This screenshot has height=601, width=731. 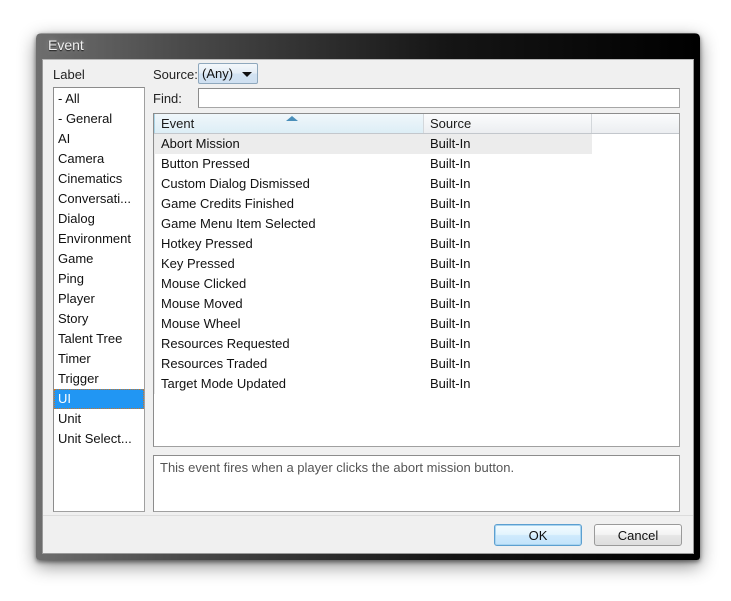 What do you see at coordinates (289, 384) in the screenshot?
I see `event-cell-name: Target Mode Updated` at bounding box center [289, 384].